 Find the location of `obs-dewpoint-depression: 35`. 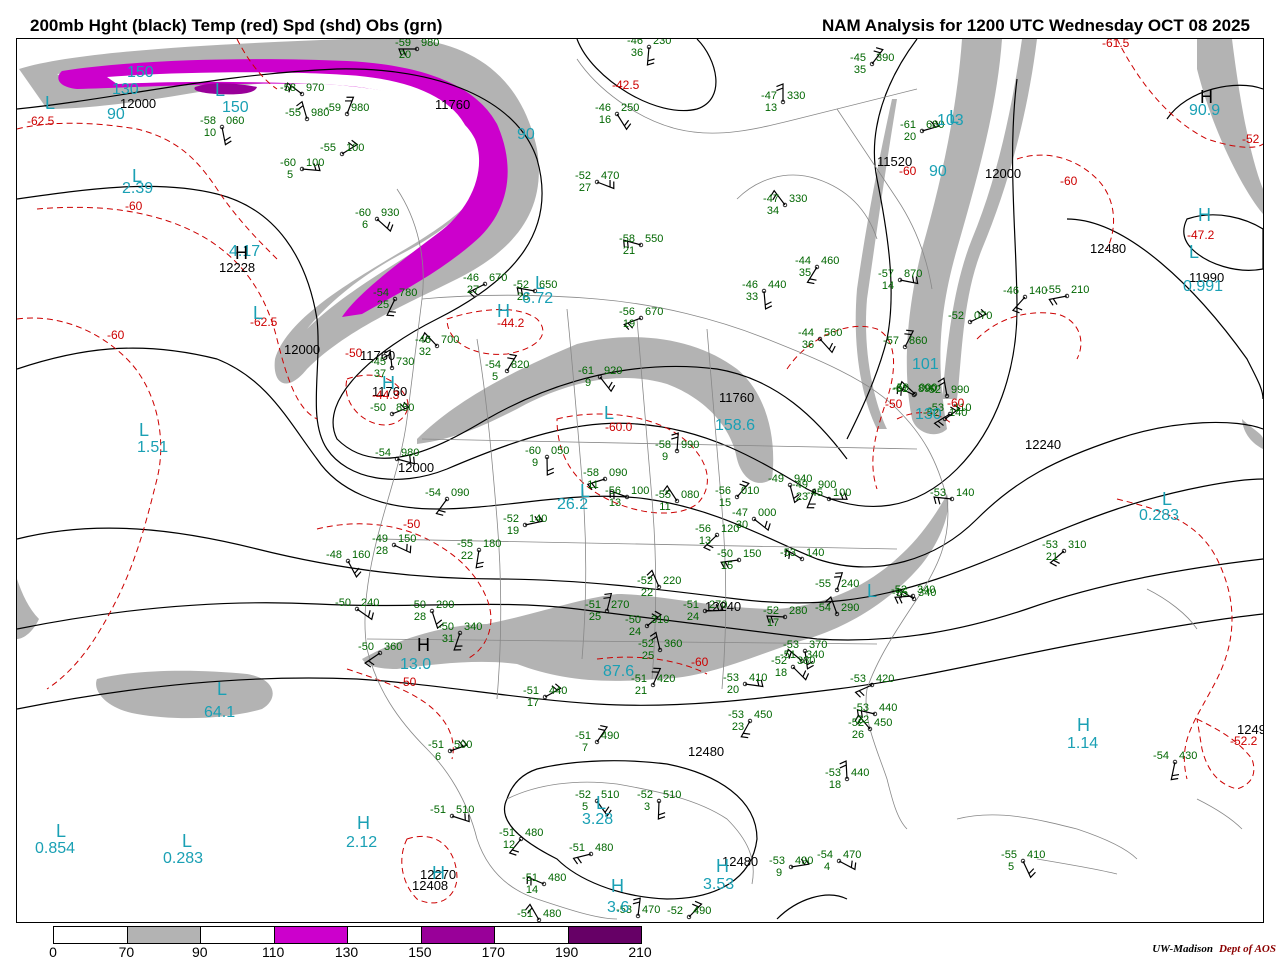

obs-dewpoint-depression: 35 is located at coordinates (860, 70).